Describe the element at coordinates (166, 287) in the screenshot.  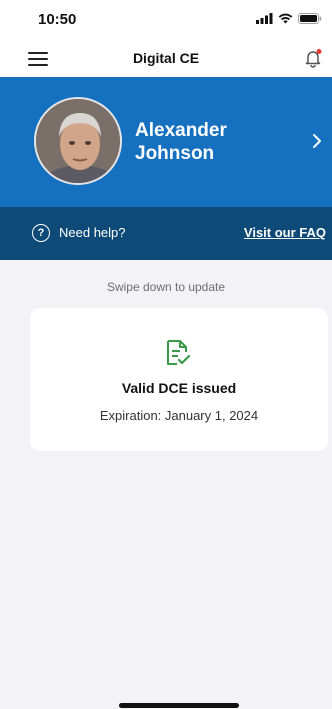
I see `refresh-hint: Swipe down to update` at that location.